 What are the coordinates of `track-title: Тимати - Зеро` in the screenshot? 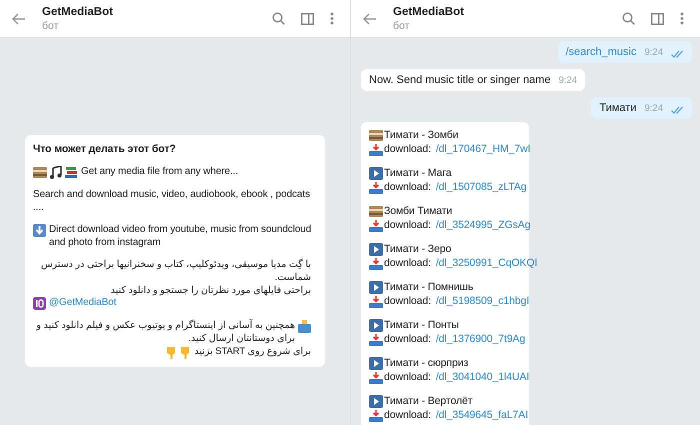 It's located at (418, 249).